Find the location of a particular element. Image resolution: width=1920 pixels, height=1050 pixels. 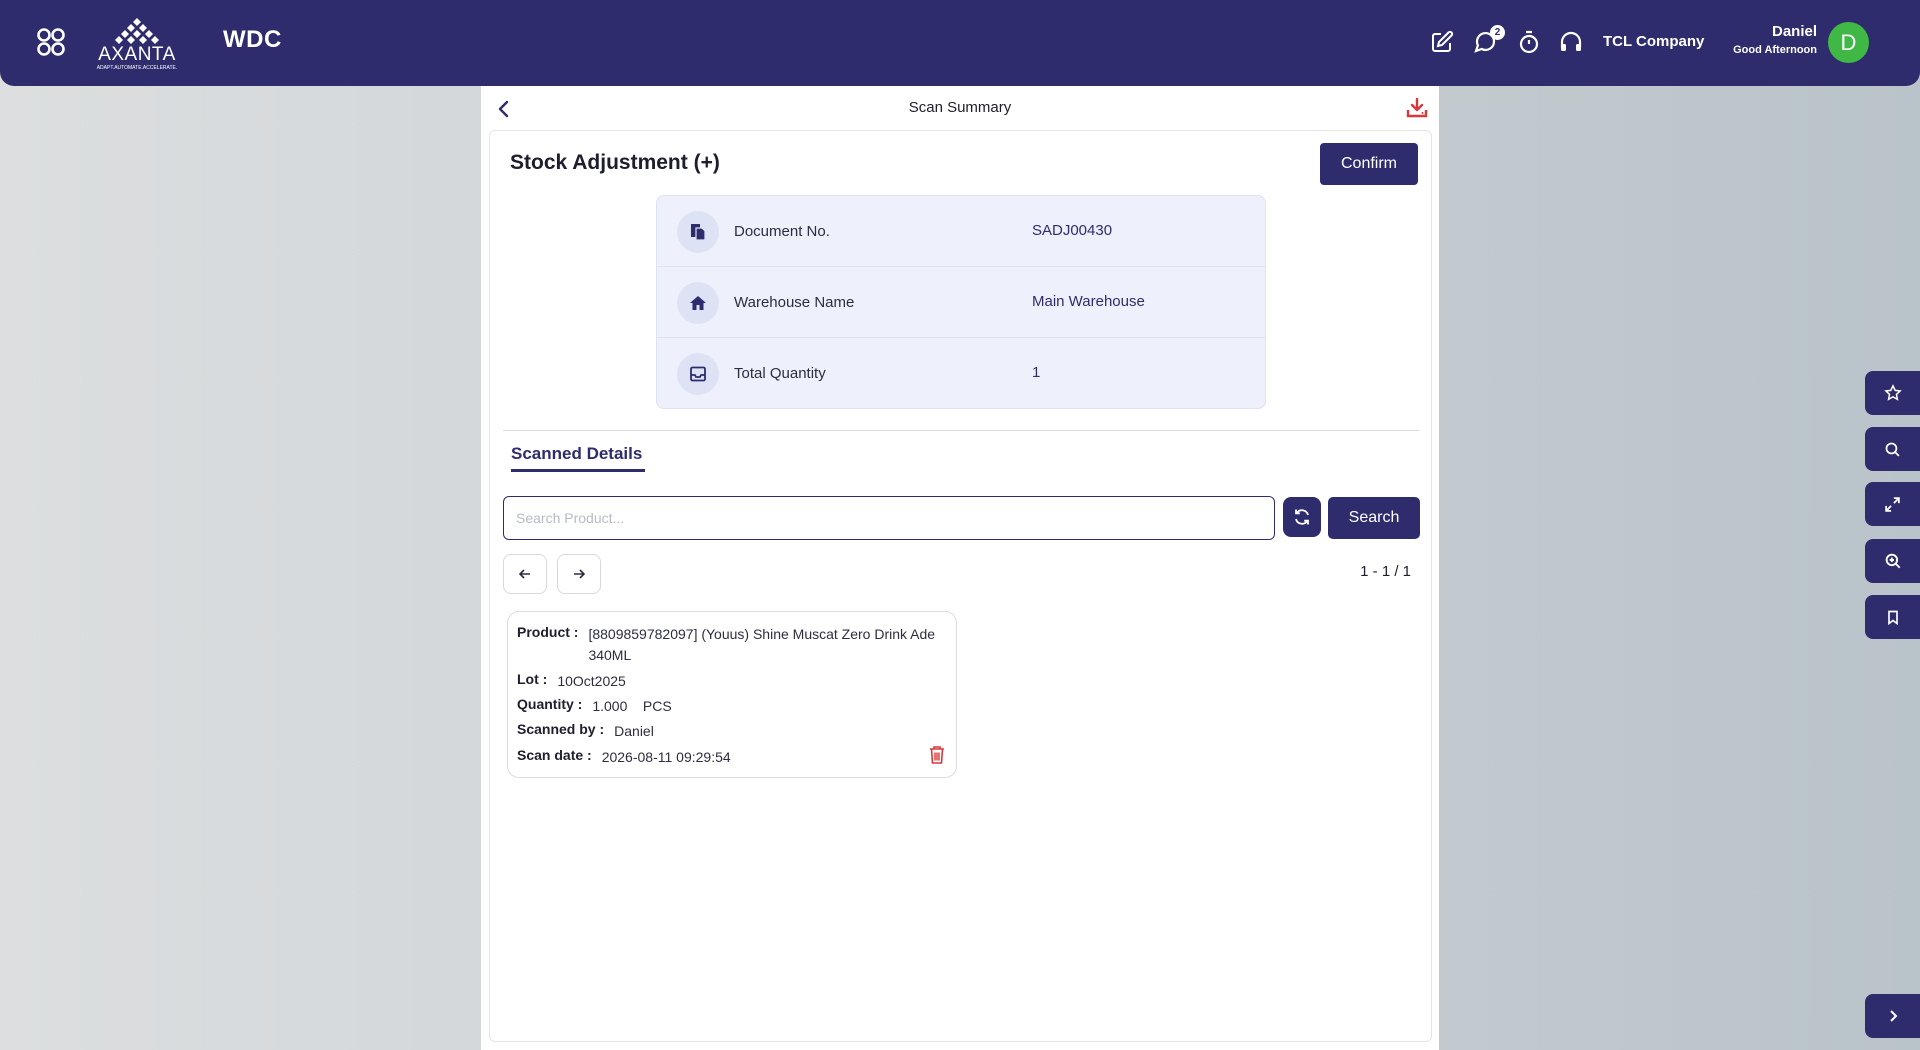

edit-icon is located at coordinates (1442, 42).